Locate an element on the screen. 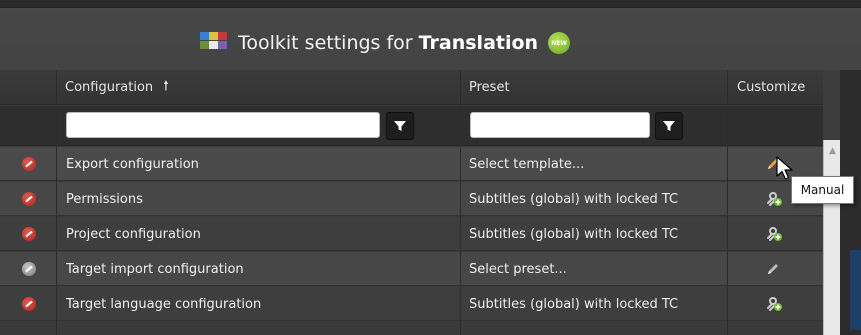 Image resolution: width=861 pixels, height=335 pixels. title-prefix: Toolkit settings for is located at coordinates (325, 43).